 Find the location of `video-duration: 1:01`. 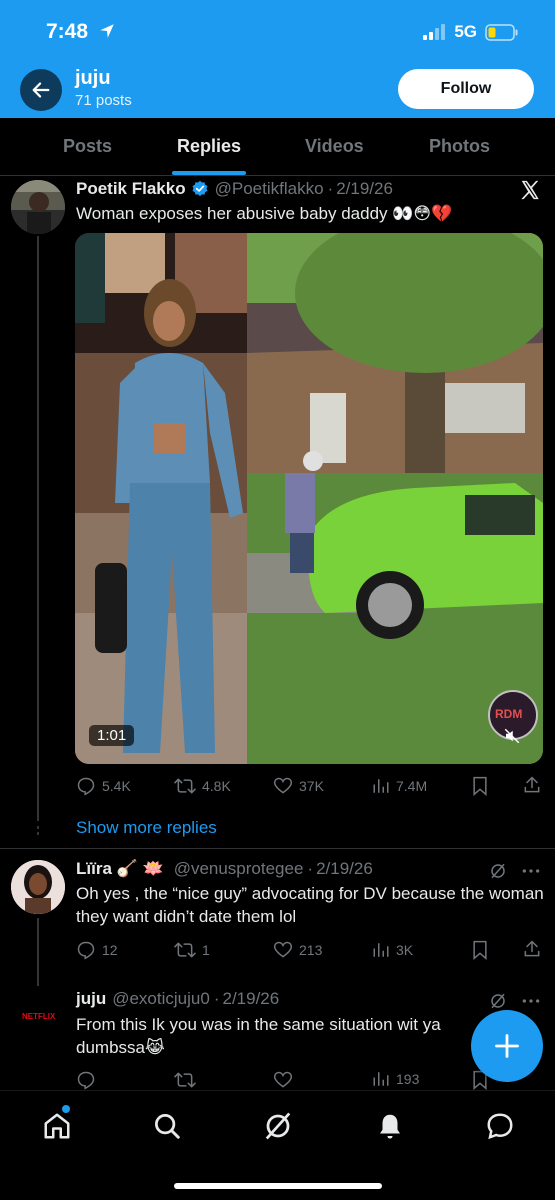

video-duration: 1:01 is located at coordinates (112, 735).